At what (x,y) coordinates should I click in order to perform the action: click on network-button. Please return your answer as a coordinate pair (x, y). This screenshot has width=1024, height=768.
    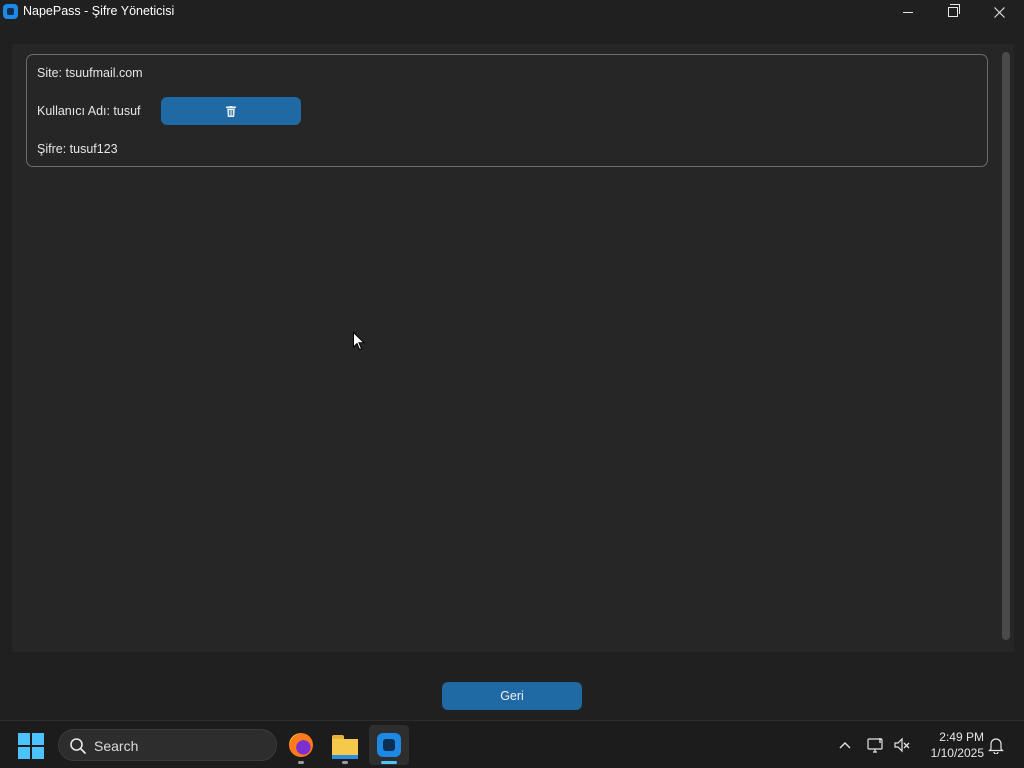
    Looking at the image, I should click on (876, 745).